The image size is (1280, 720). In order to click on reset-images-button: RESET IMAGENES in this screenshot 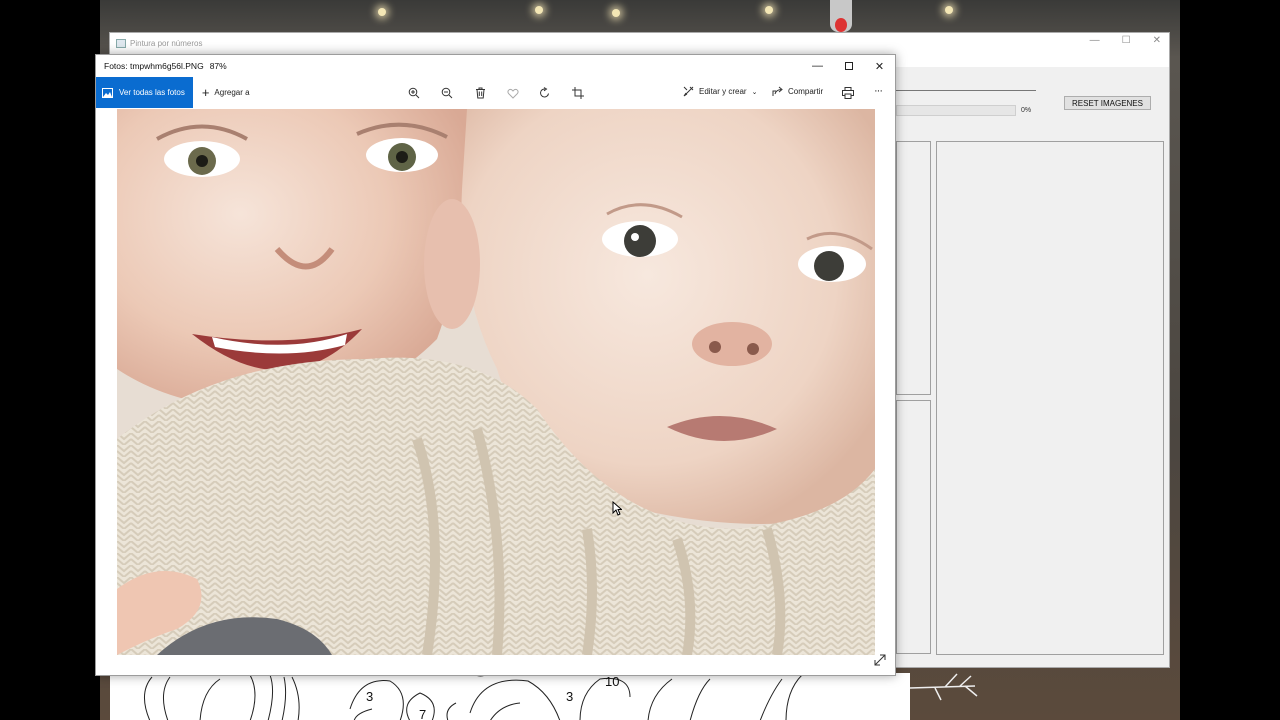, I will do `click(1107, 103)`.